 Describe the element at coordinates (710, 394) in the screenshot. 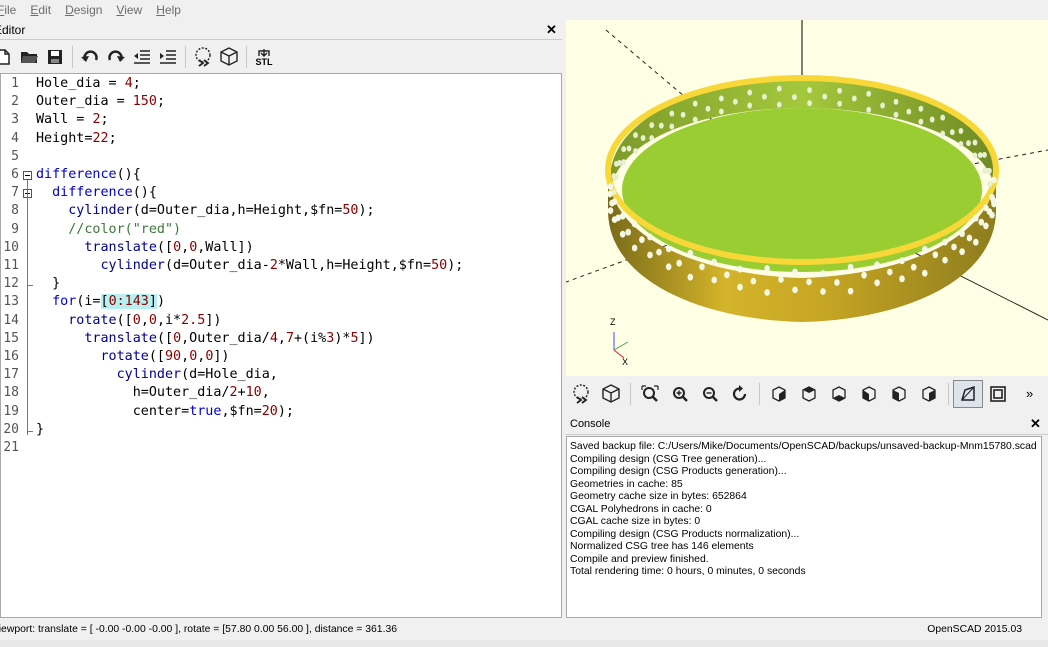

I see `zoom-out-icon` at that location.